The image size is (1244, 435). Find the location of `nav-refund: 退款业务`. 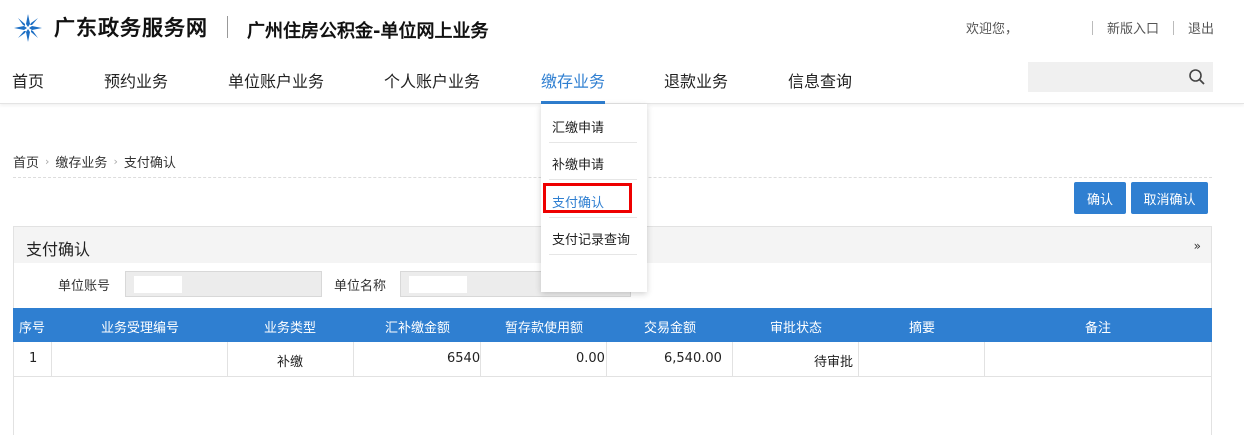

nav-refund: 退款业务 is located at coordinates (696, 80).